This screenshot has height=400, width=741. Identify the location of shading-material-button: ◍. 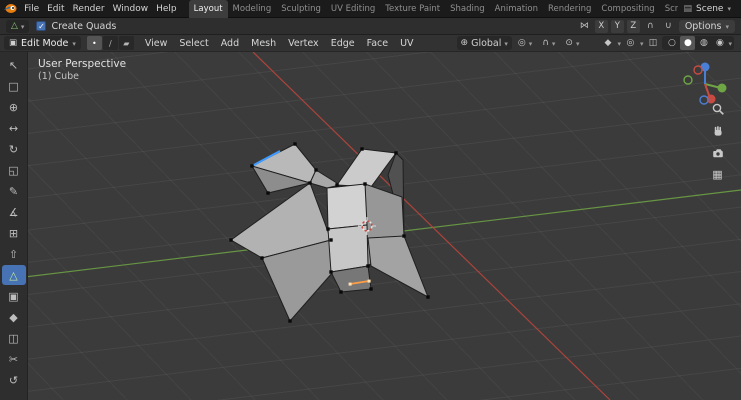
(703, 43).